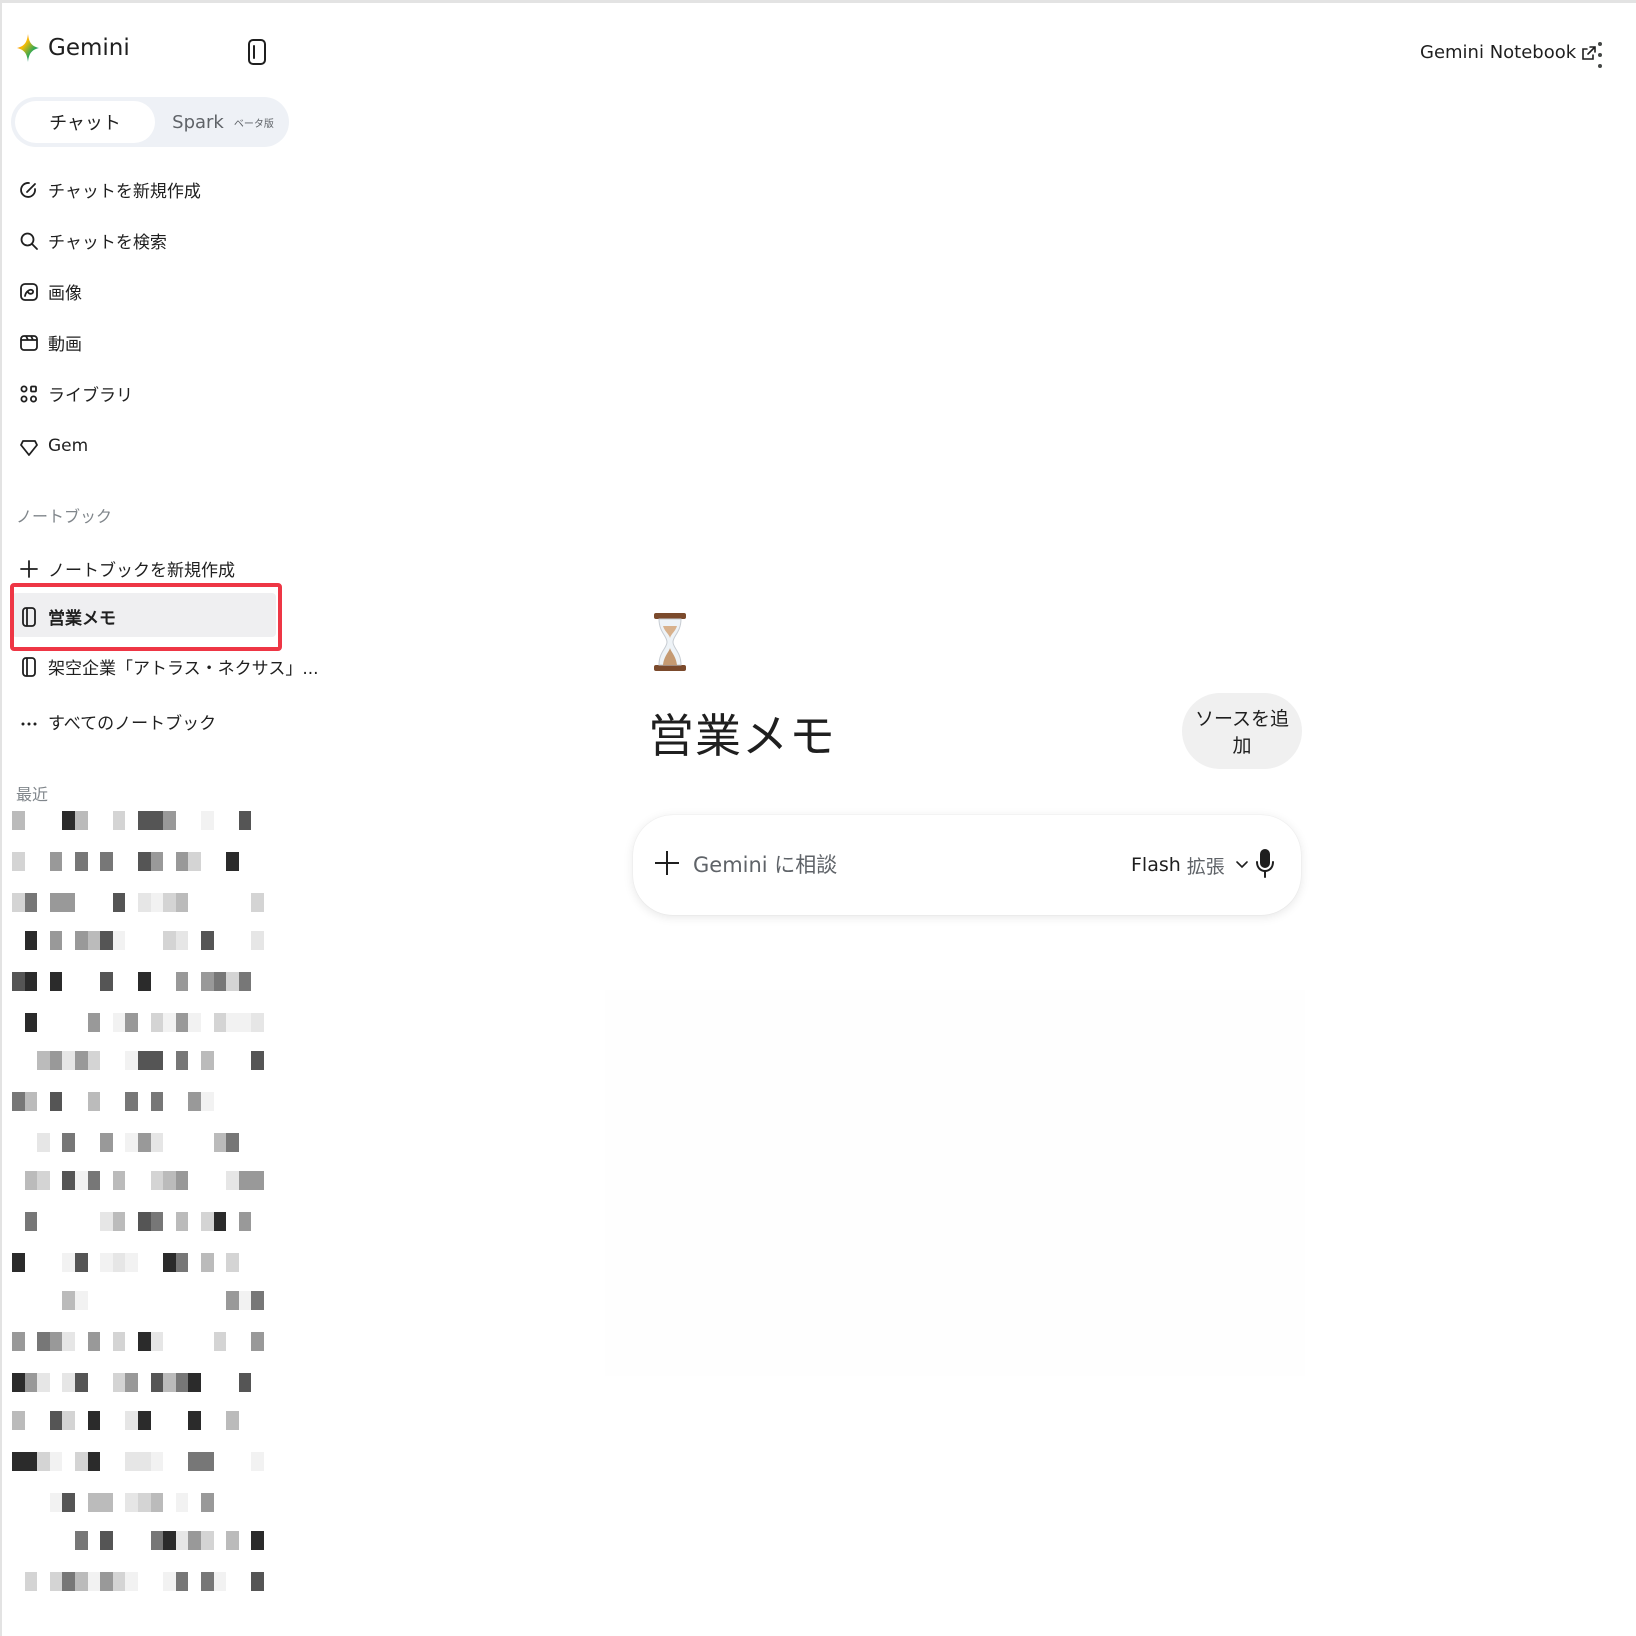 The height and width of the screenshot is (1636, 1636). I want to click on content-area, so click(955, 1183).